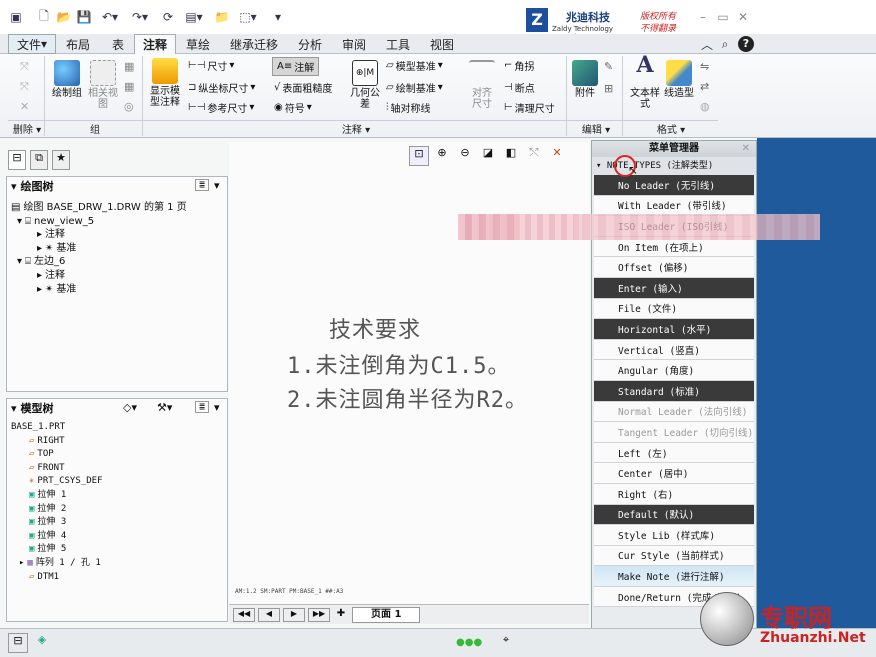 The image size is (876, 657). Describe the element at coordinates (674, 453) in the screenshot. I see `menu-item: Left (左)` at that location.